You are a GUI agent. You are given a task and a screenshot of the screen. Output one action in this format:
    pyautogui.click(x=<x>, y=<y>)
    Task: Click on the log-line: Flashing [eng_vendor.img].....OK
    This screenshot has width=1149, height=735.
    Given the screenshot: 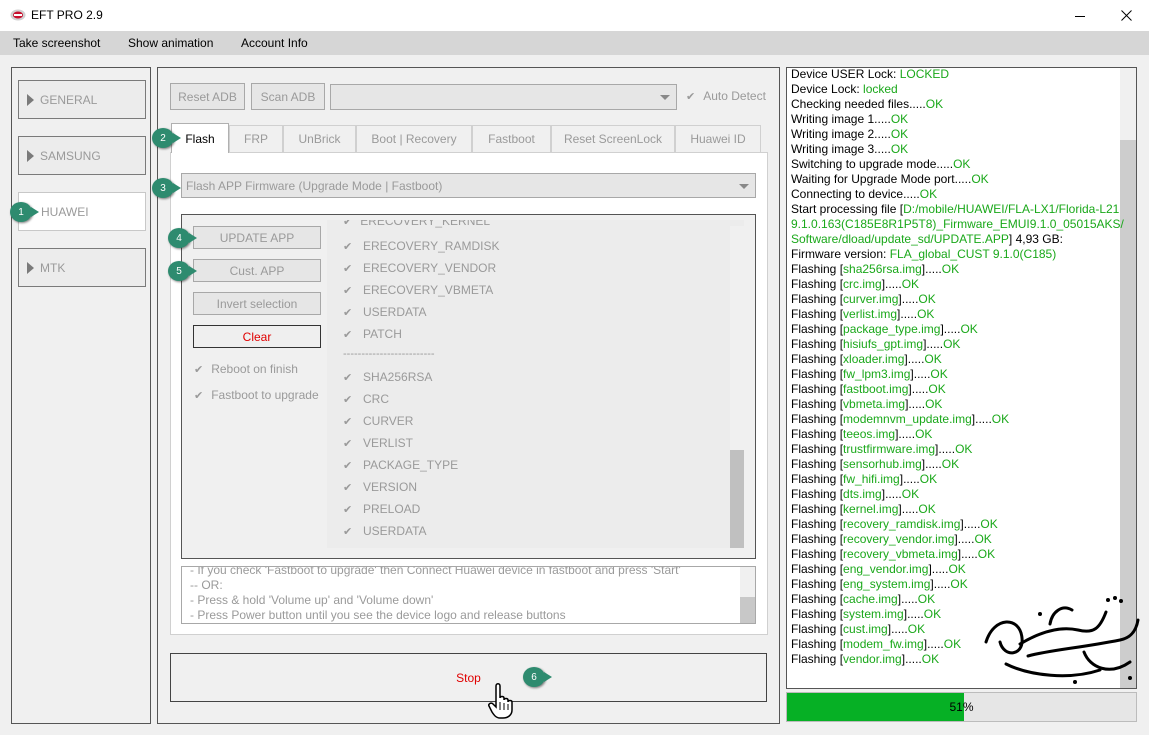 What is the action you would take?
    pyautogui.click(x=878, y=569)
    